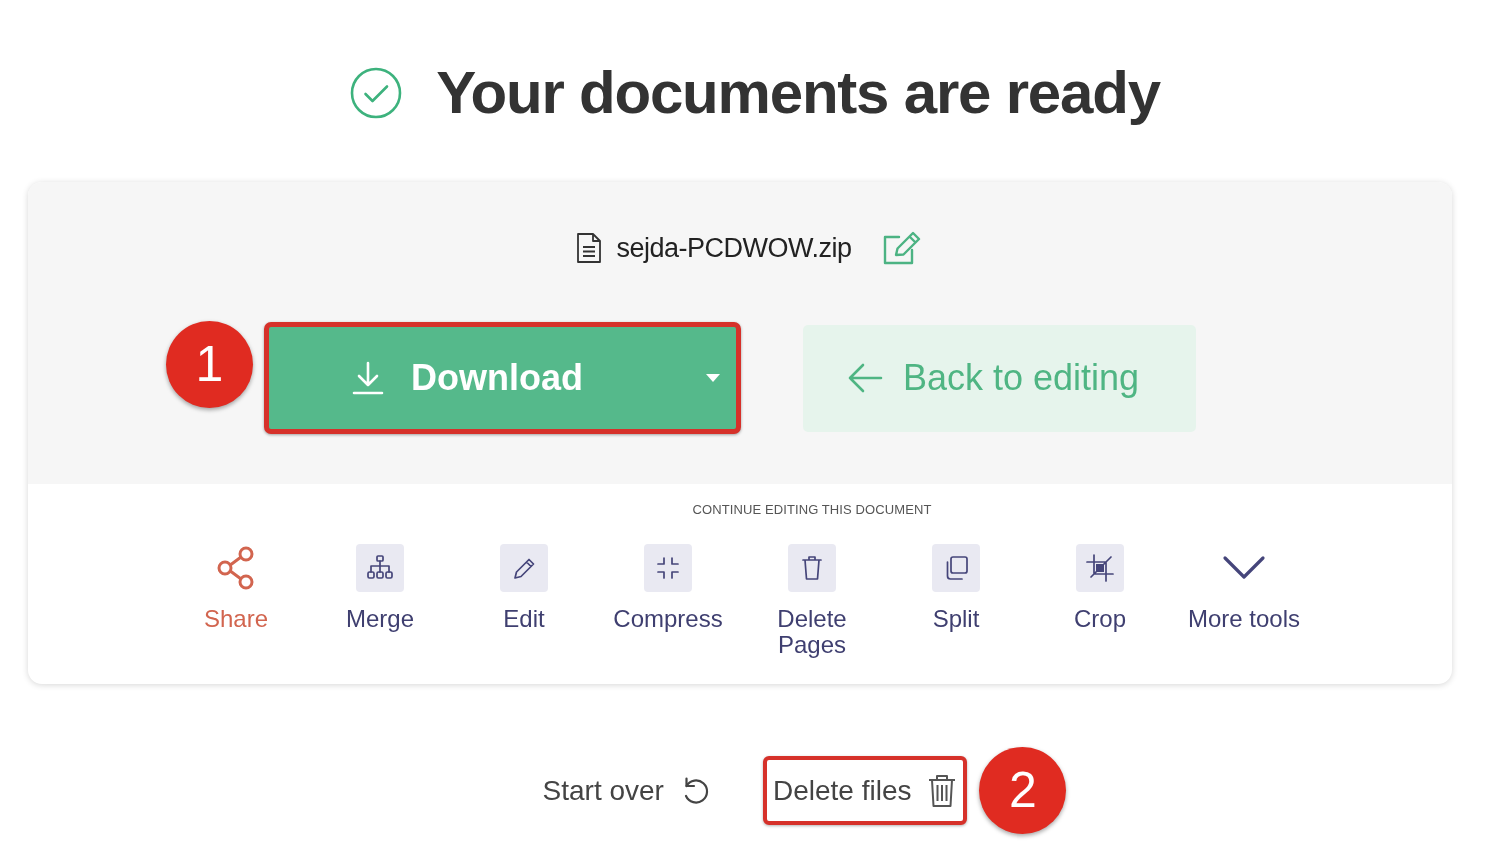 The height and width of the screenshot is (860, 1500). What do you see at coordinates (209, 364) in the screenshot?
I see `step-marker: 1` at bounding box center [209, 364].